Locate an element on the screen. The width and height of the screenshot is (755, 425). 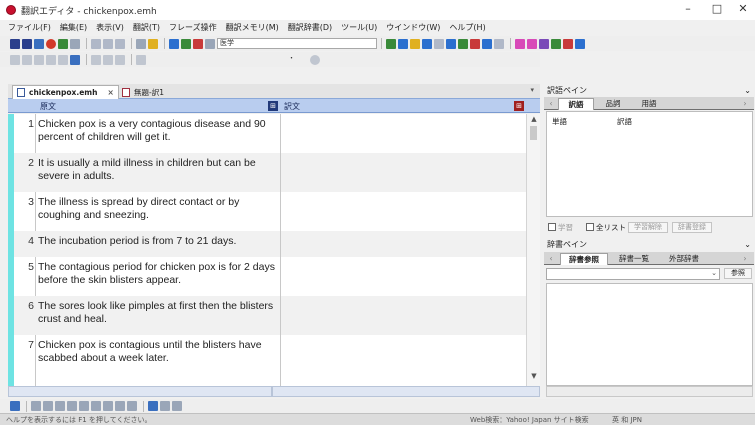
save-icon is located at coordinates (75, 43).